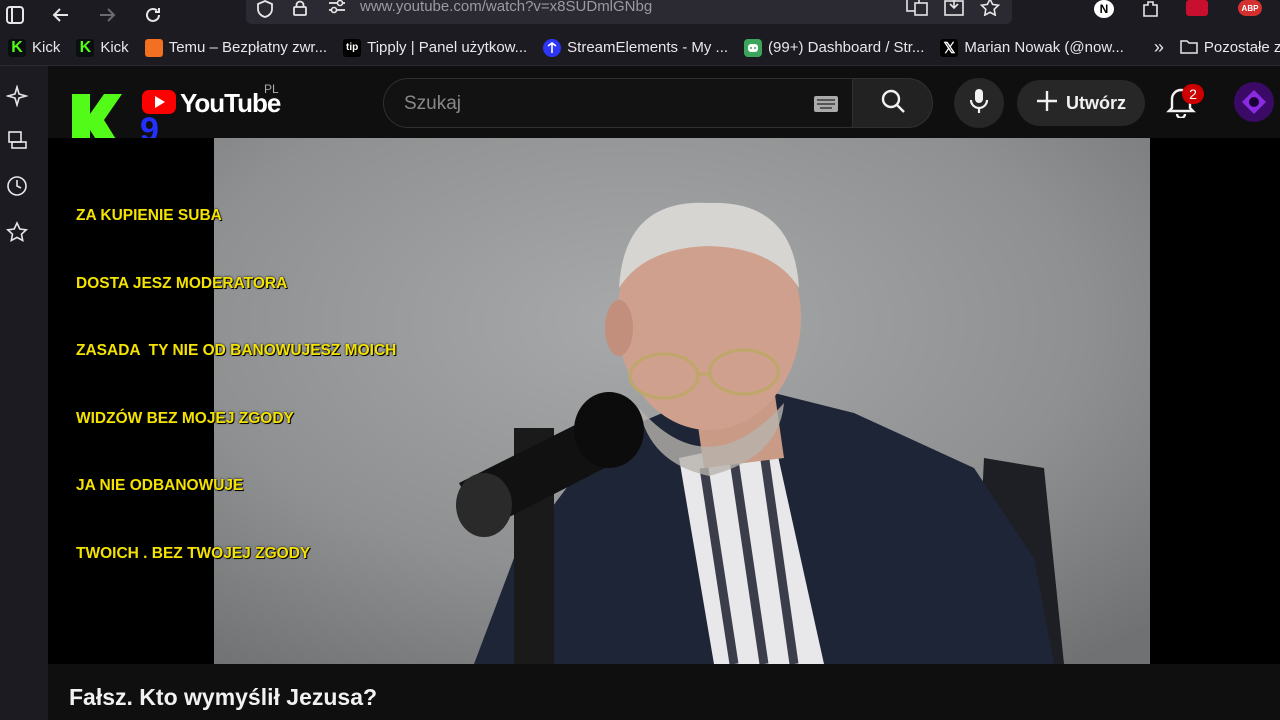 The image size is (1280, 720). I want to click on install-app-icon, so click(954, 10).